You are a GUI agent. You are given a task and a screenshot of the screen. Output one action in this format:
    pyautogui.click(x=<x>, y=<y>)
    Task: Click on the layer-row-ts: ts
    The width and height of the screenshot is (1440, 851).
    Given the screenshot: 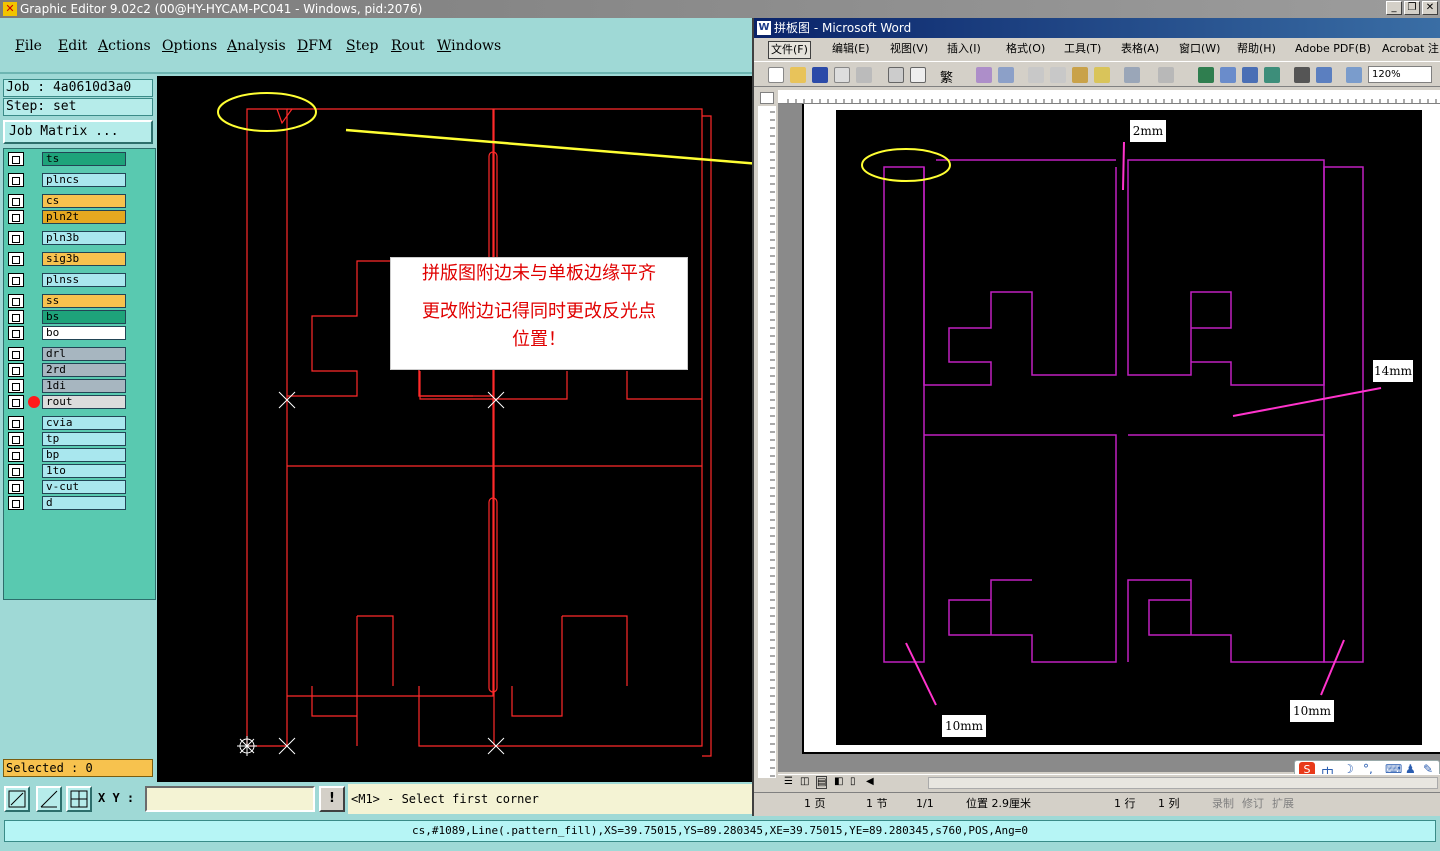 What is the action you would take?
    pyautogui.click(x=68, y=159)
    